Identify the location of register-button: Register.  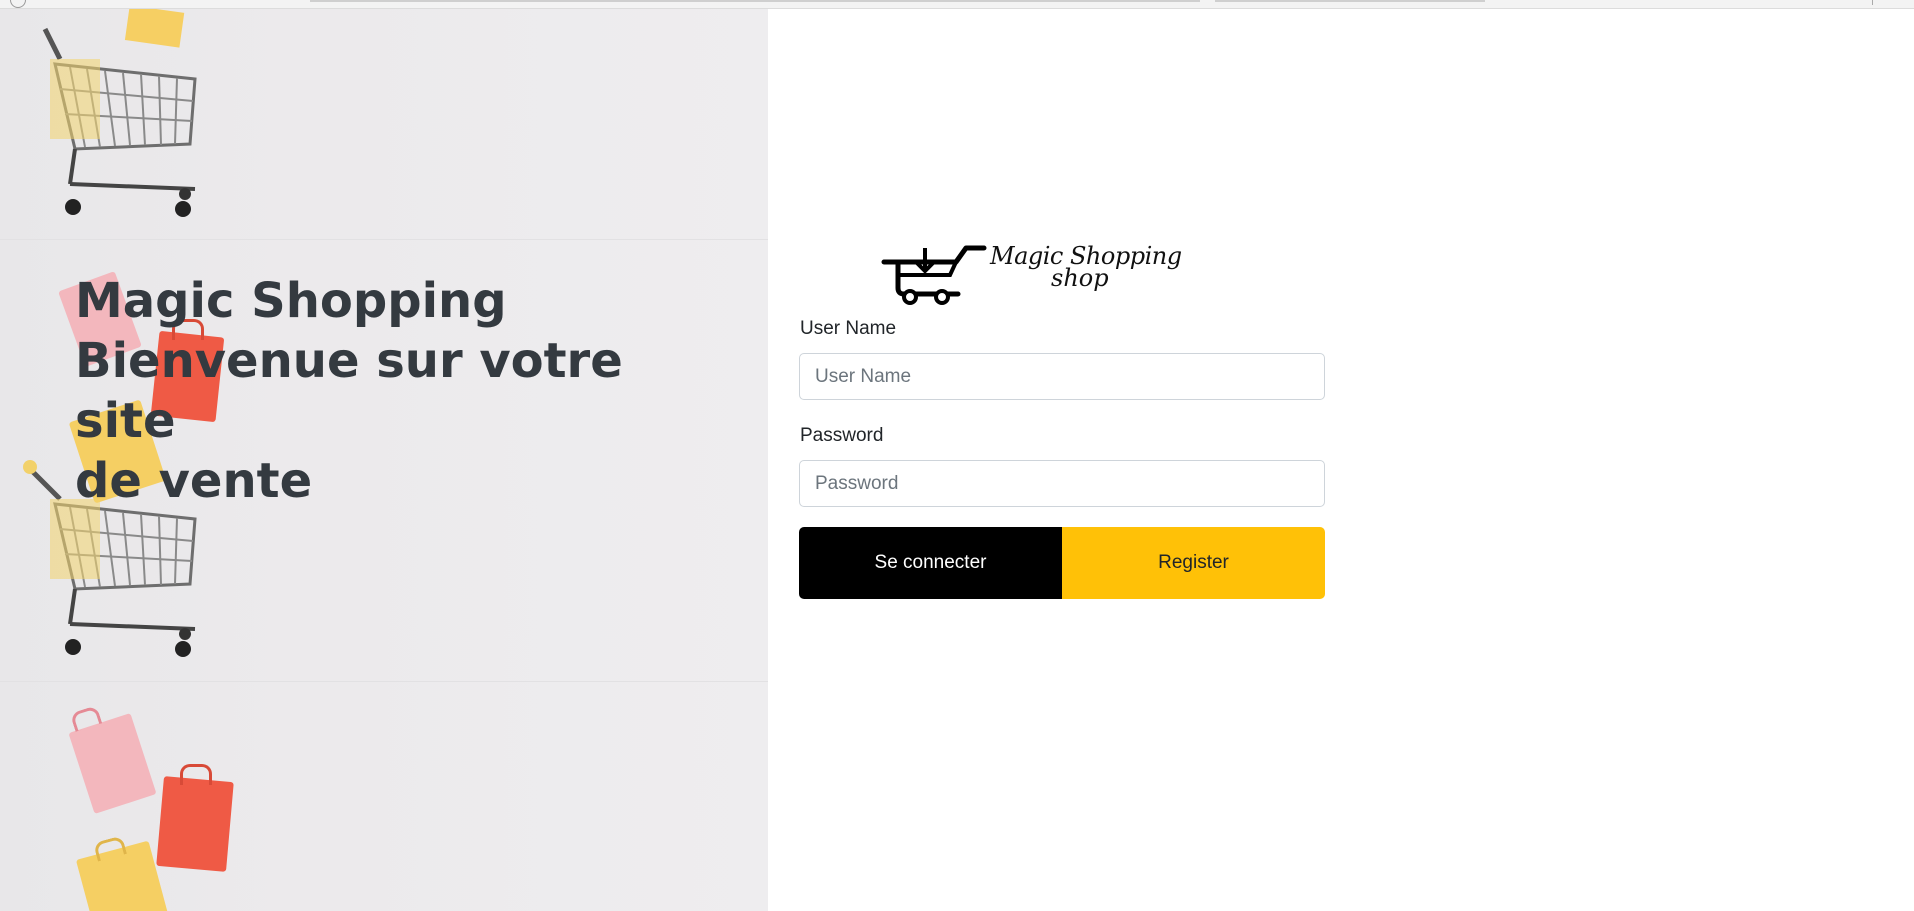
(1193, 563).